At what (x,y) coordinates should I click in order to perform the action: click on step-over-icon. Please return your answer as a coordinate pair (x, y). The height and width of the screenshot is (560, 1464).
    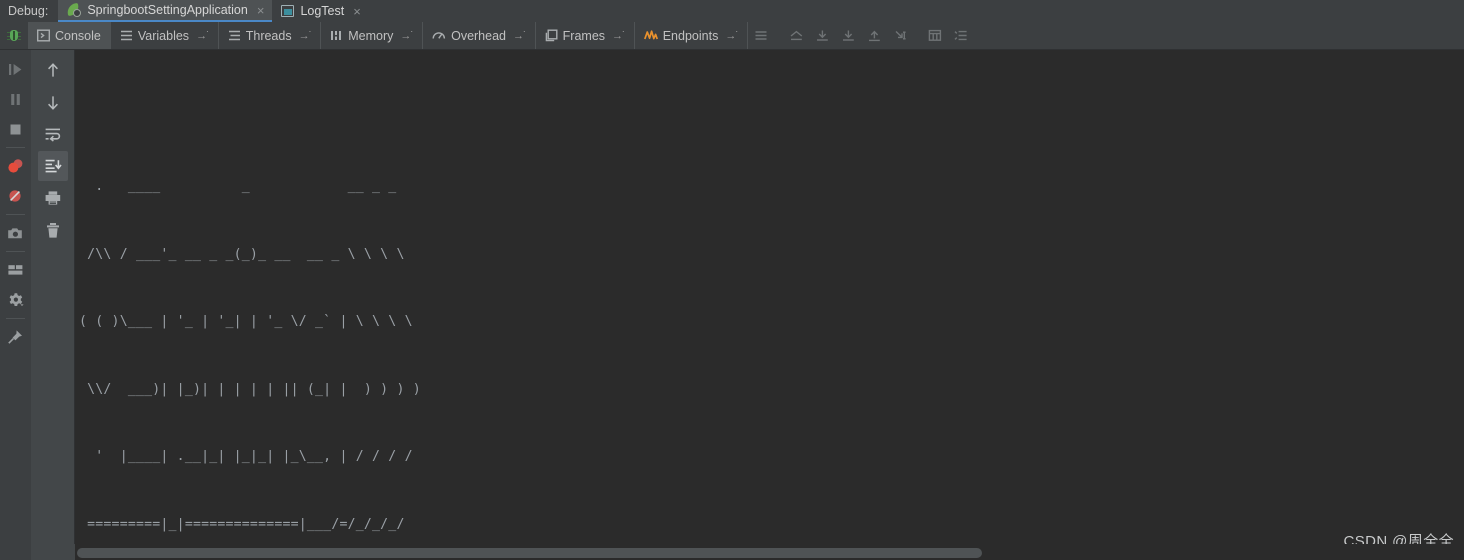
    Looking at the image, I should click on (822, 35).